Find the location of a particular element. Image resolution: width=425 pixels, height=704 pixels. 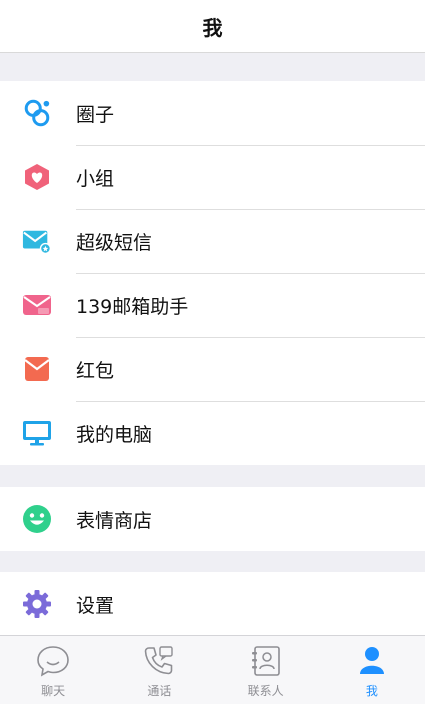

menu-item-label: 红包 is located at coordinates (95, 370).